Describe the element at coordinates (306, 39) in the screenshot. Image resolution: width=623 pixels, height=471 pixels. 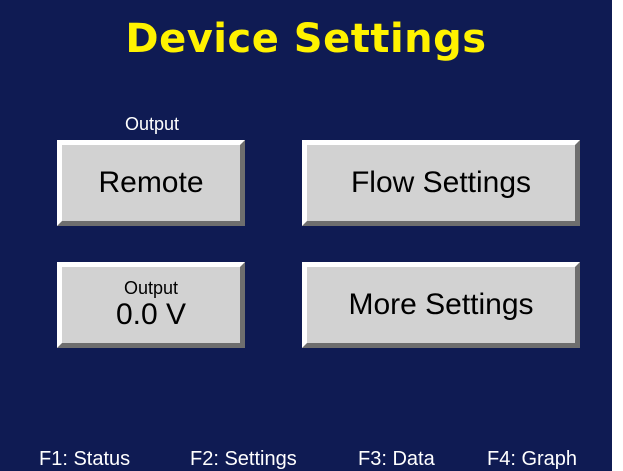
I see `page-title: Device Settings` at that location.